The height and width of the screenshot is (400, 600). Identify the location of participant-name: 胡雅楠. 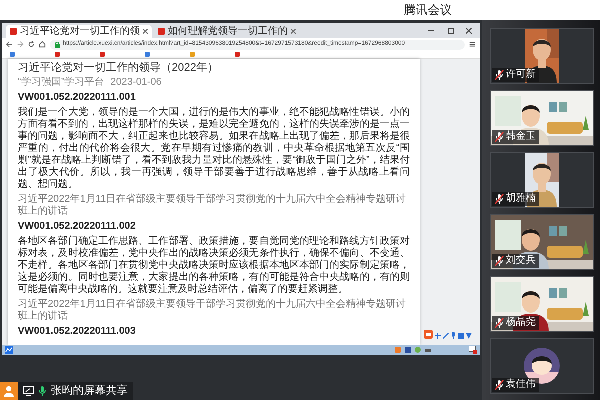
(521, 199).